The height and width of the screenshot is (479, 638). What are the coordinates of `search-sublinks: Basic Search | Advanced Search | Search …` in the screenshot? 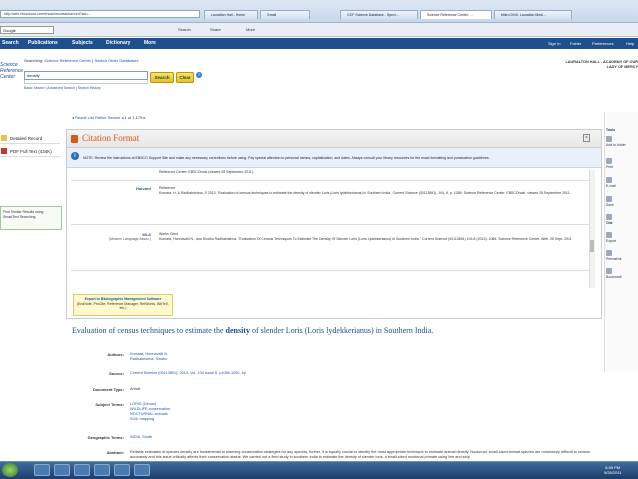 It's located at (62, 88).